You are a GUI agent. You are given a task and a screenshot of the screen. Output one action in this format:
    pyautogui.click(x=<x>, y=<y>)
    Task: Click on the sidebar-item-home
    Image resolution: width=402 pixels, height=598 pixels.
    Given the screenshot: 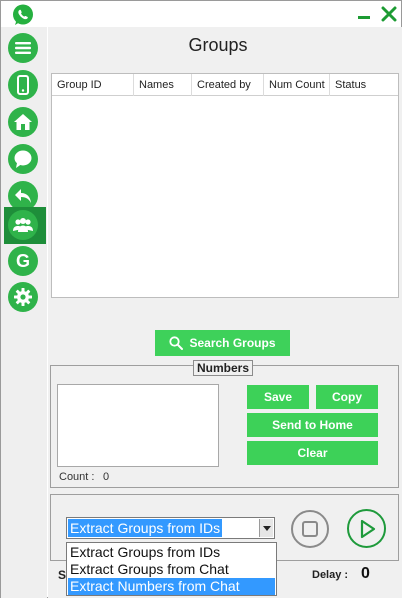 What is the action you would take?
    pyautogui.click(x=23, y=122)
    